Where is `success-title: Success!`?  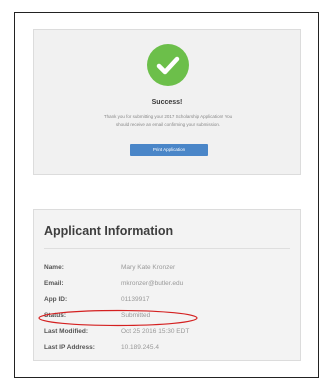
success-title: Success! is located at coordinates (167, 102).